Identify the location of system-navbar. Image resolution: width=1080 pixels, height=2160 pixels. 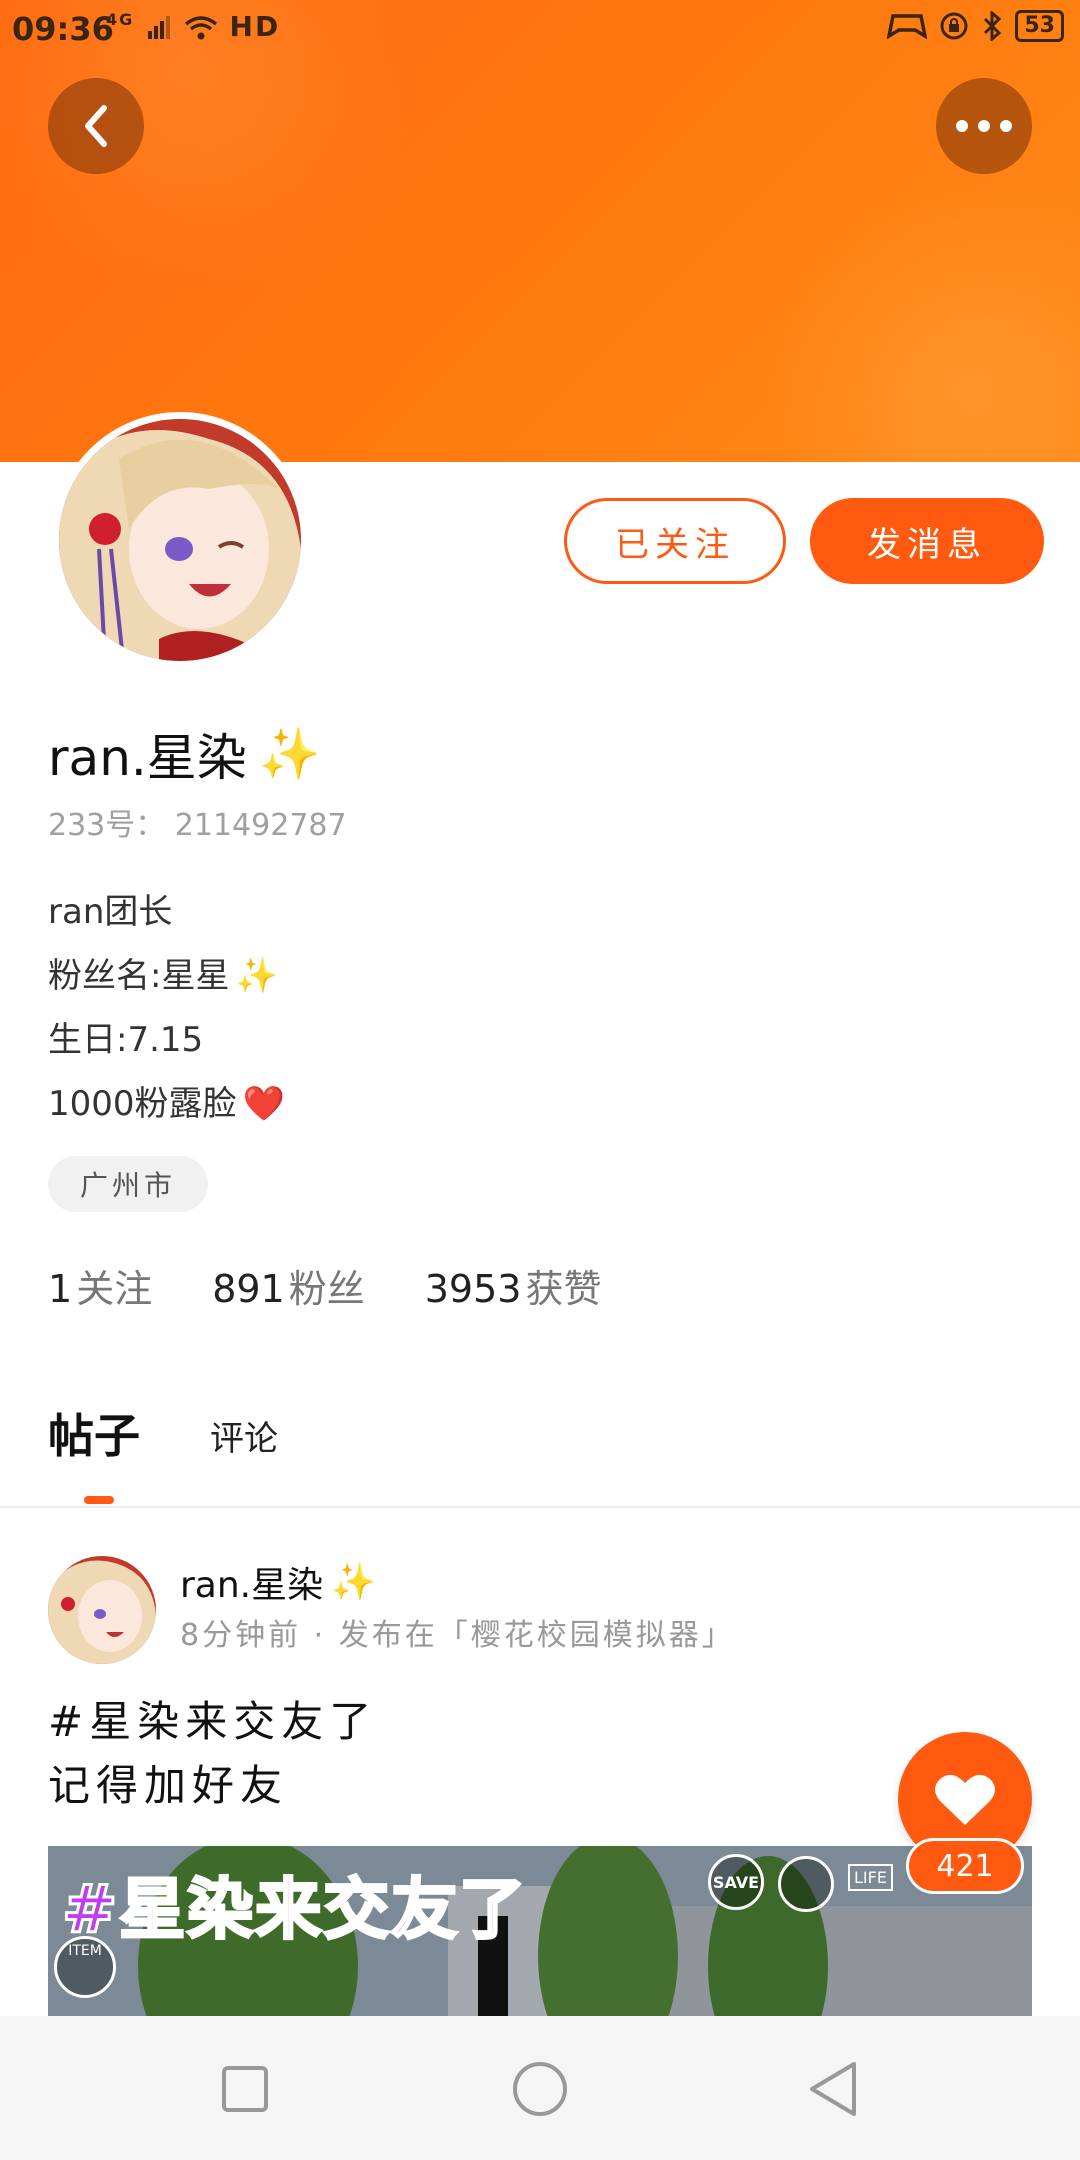
(540, 2088).